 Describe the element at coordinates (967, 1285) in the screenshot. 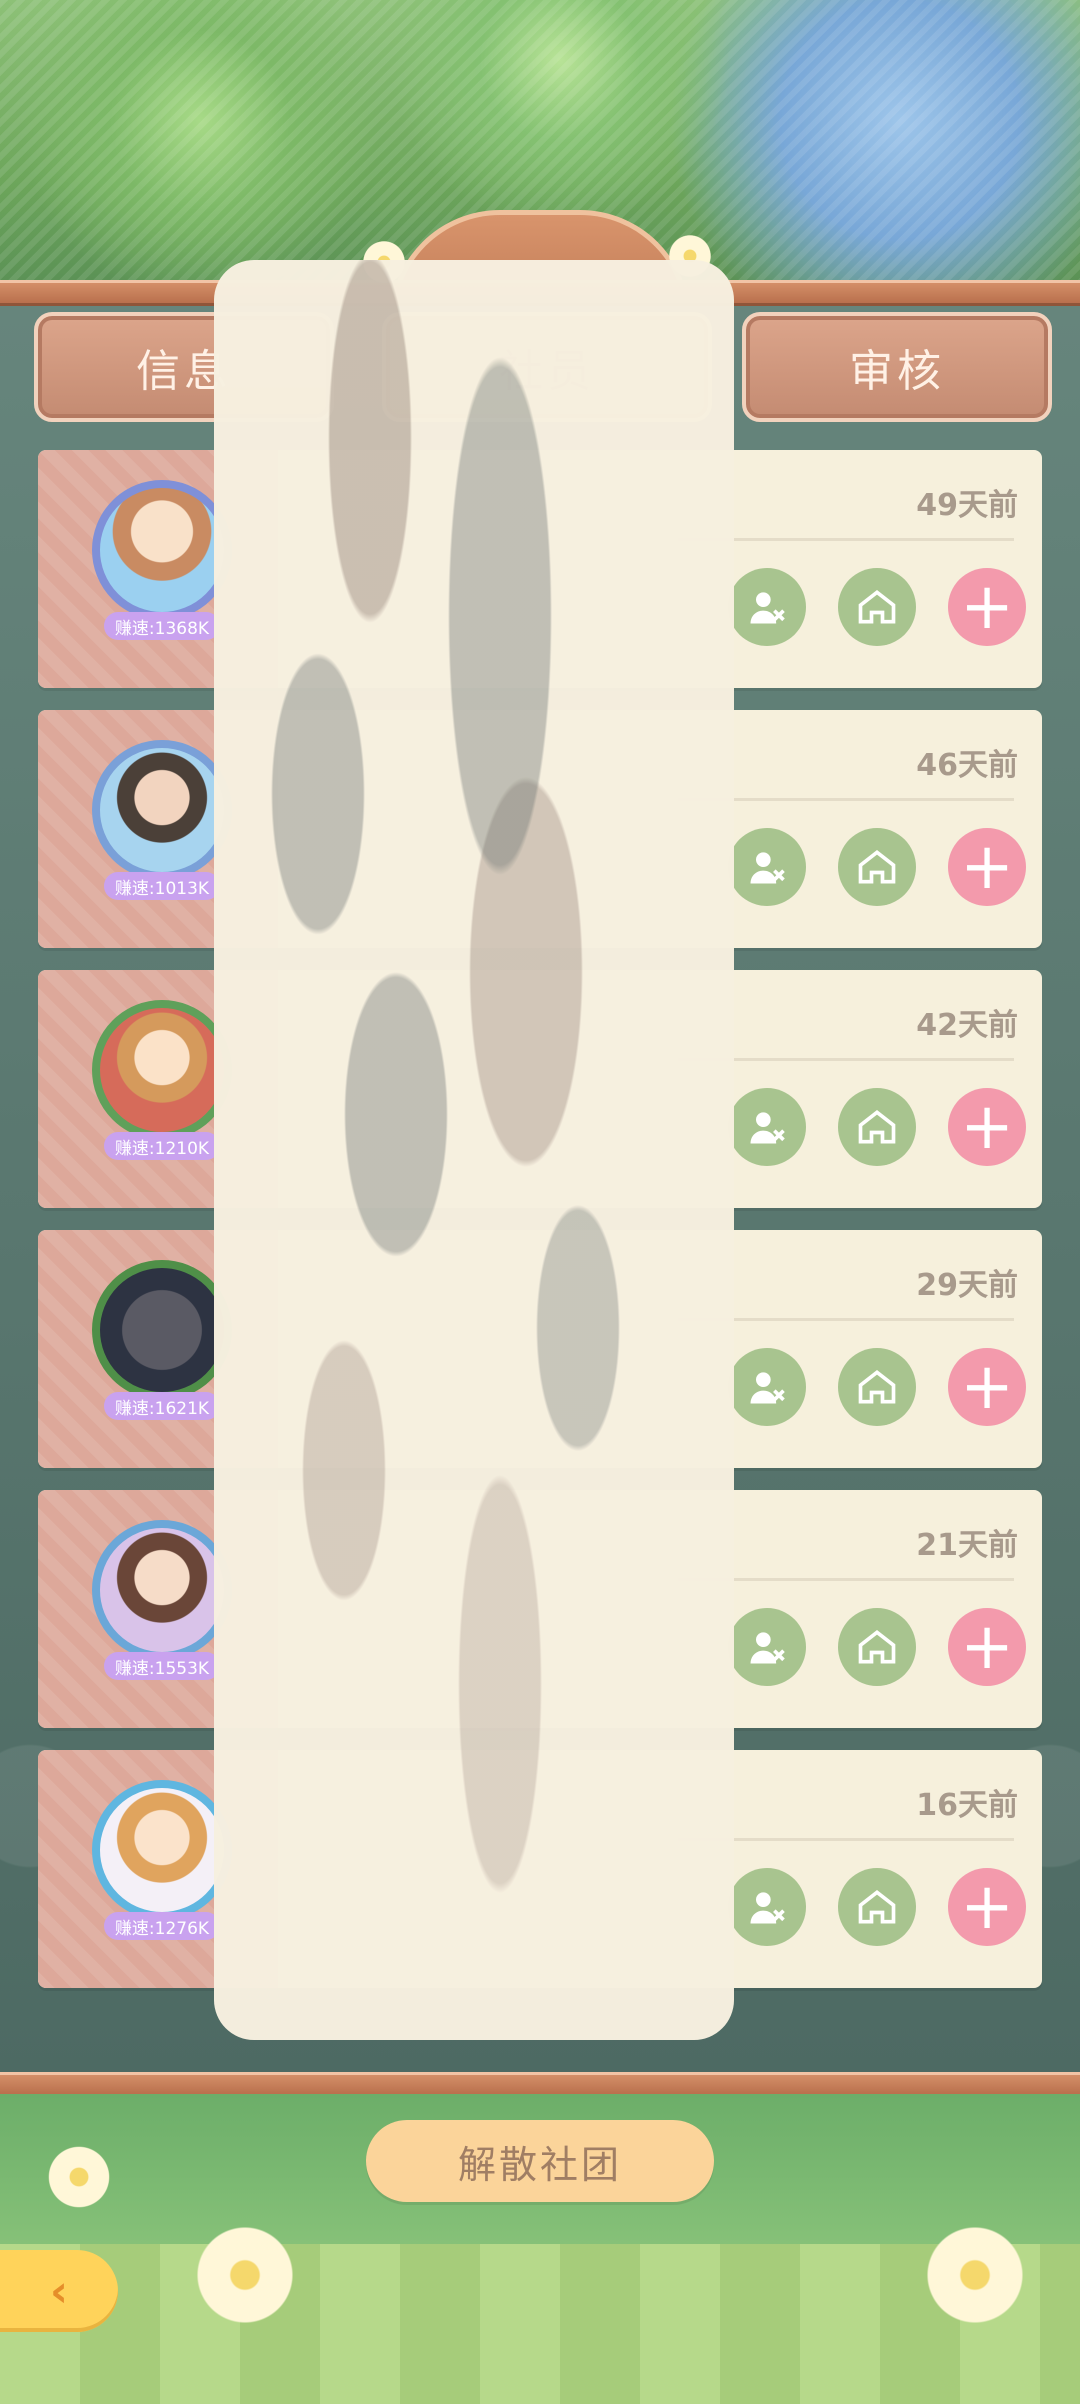

I see `joined-days: 29天前` at that location.